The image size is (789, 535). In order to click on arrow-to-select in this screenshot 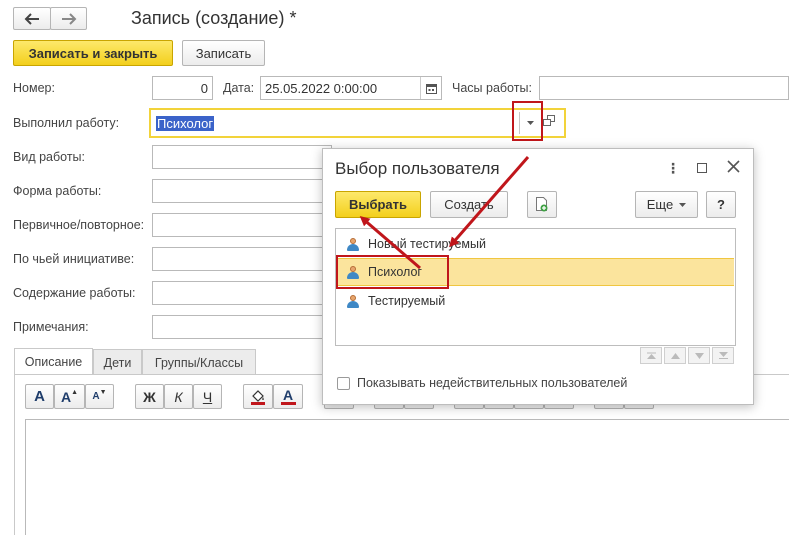, I will do `click(390, 243)`.